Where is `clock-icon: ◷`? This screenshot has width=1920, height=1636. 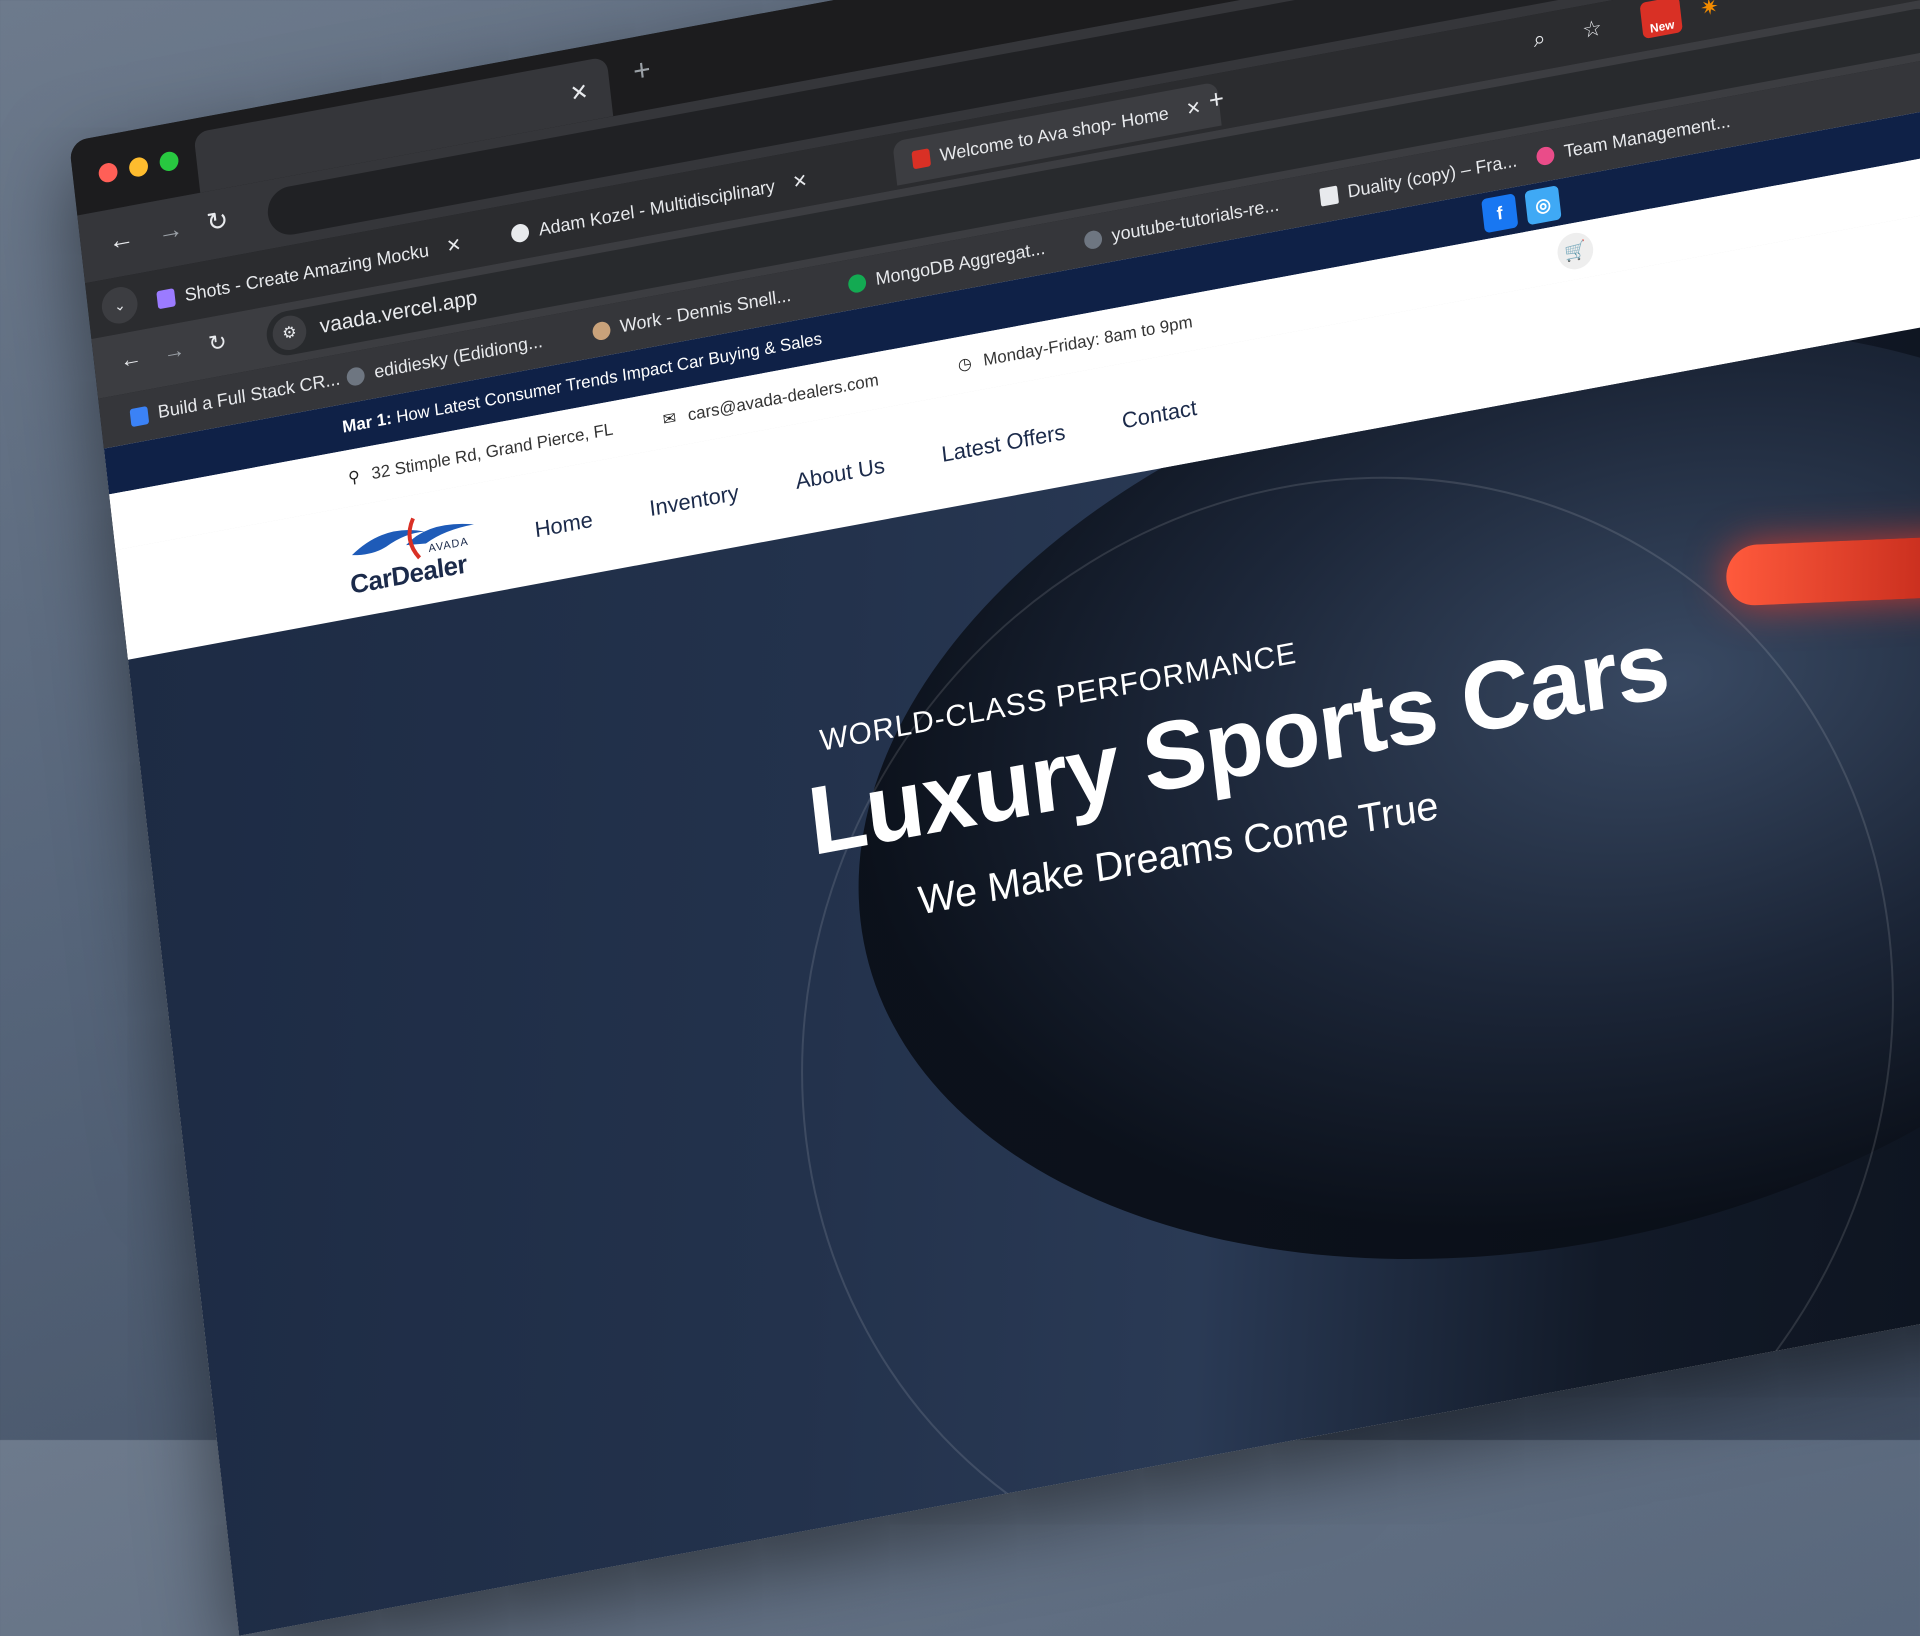
clock-icon: ◷ is located at coordinates (964, 365).